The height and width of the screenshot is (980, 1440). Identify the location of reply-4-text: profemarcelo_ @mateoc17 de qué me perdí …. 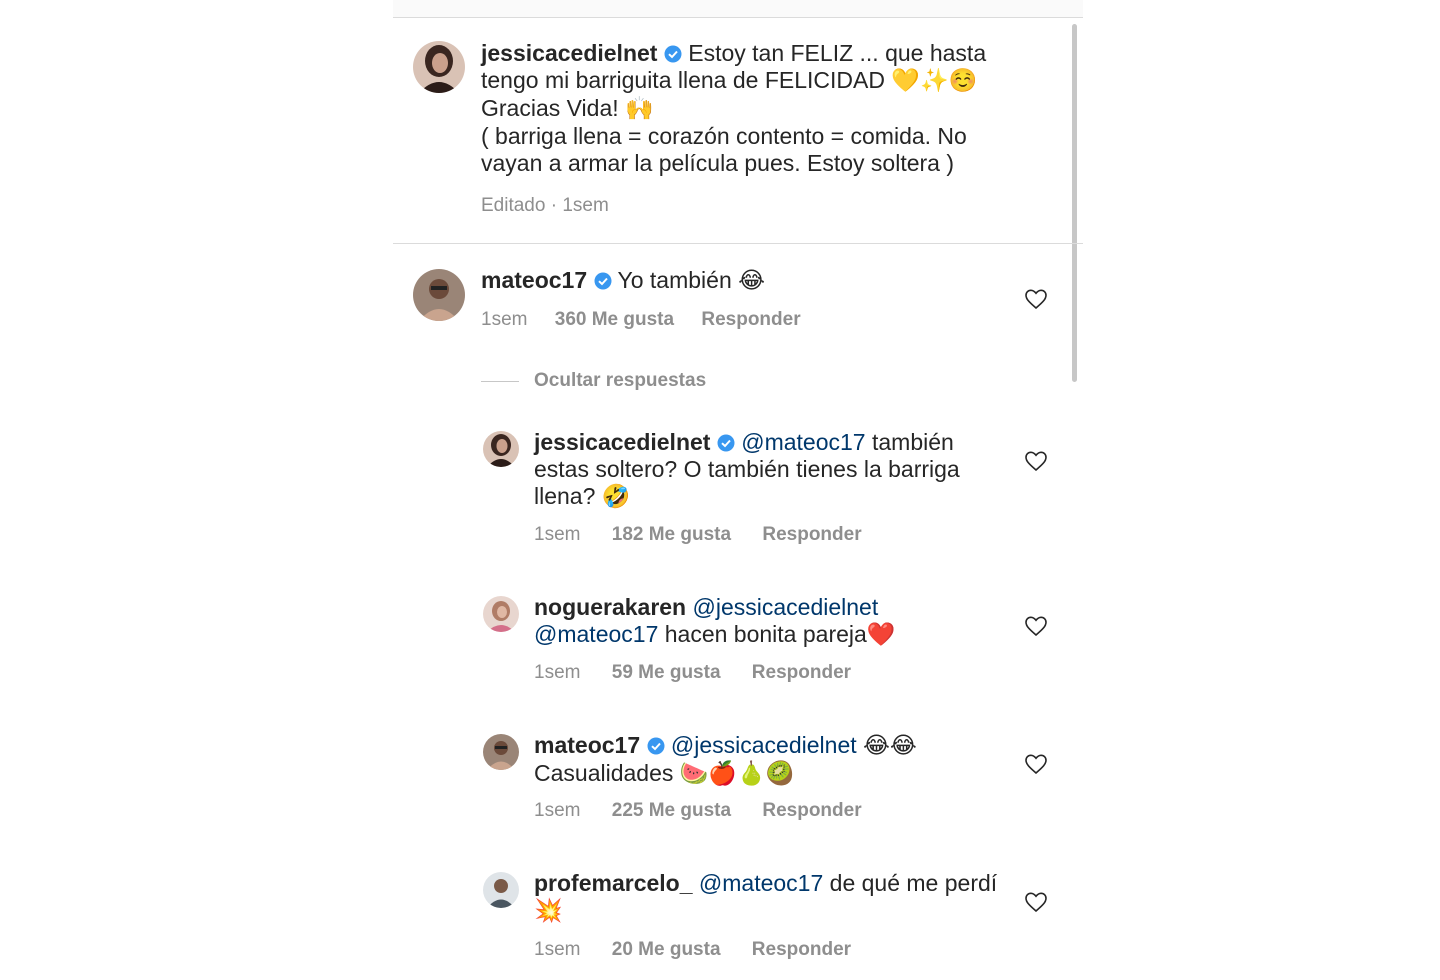
(769, 897).